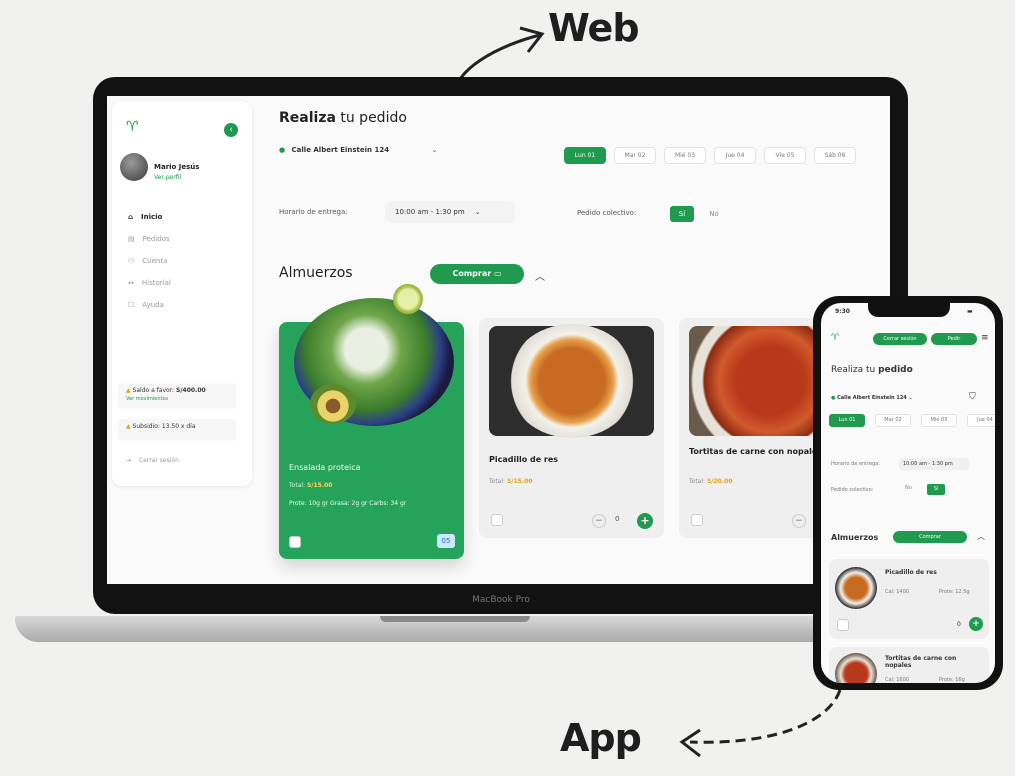  What do you see at coordinates (497, 481) in the screenshot?
I see `price-label: Total:` at bounding box center [497, 481].